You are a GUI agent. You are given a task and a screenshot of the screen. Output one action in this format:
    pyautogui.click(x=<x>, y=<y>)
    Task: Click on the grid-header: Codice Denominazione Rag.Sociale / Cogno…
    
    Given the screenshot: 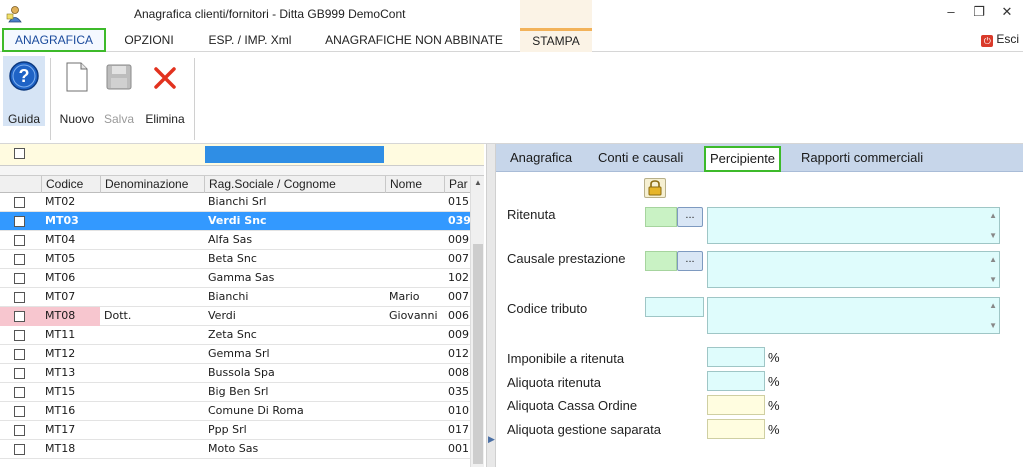 What is the action you would take?
    pyautogui.click(x=242, y=184)
    